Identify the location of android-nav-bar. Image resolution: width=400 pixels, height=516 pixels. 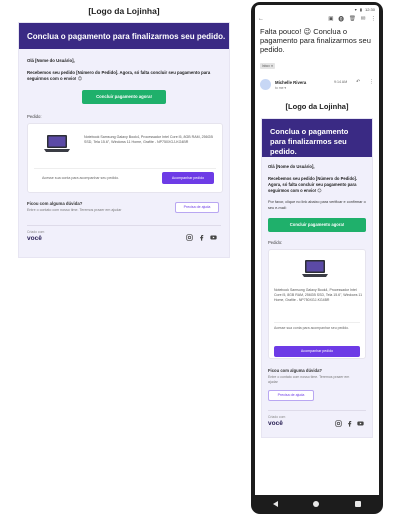
(317, 504).